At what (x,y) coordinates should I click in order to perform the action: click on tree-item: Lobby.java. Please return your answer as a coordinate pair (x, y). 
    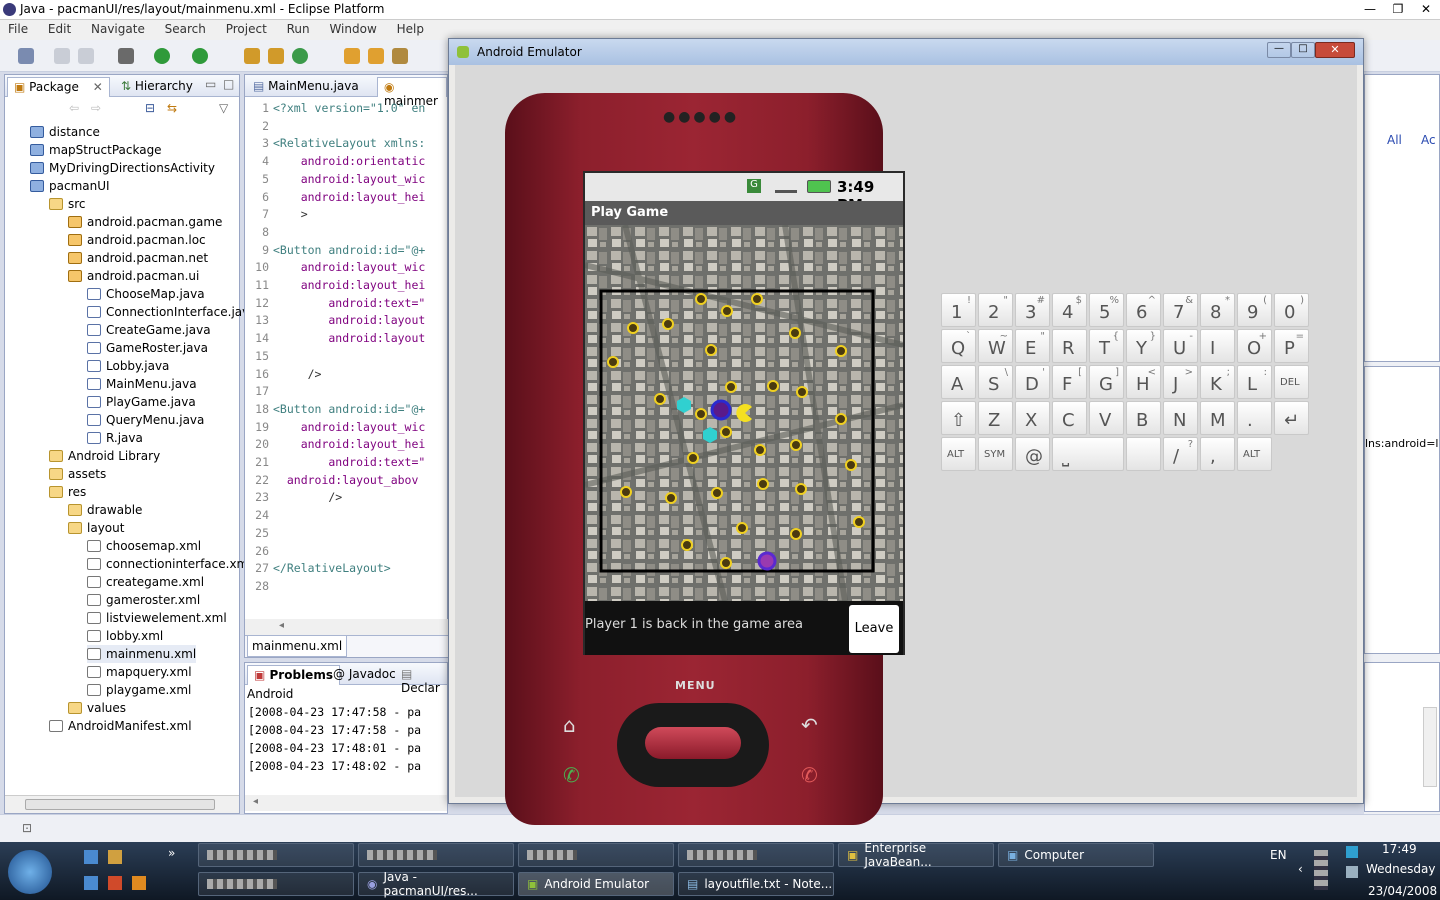
    Looking at the image, I should click on (128, 366).